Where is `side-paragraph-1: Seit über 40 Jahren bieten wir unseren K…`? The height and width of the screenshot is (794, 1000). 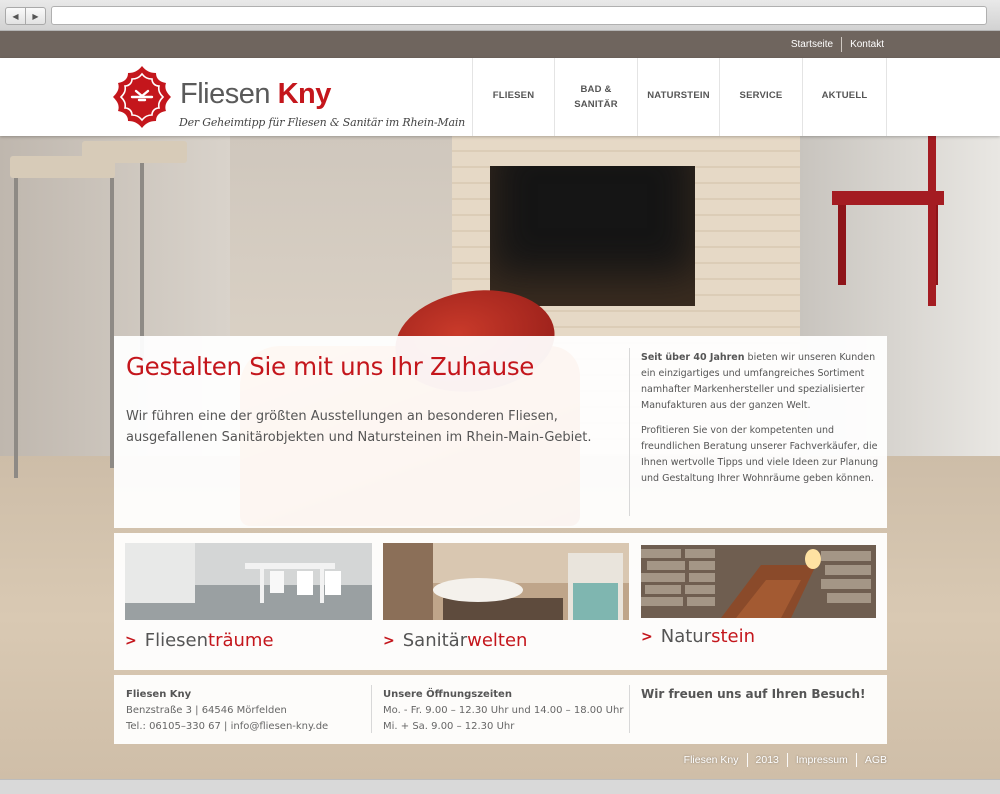 side-paragraph-1: Seit über 40 Jahren bieten wir unseren K… is located at coordinates (761, 382).